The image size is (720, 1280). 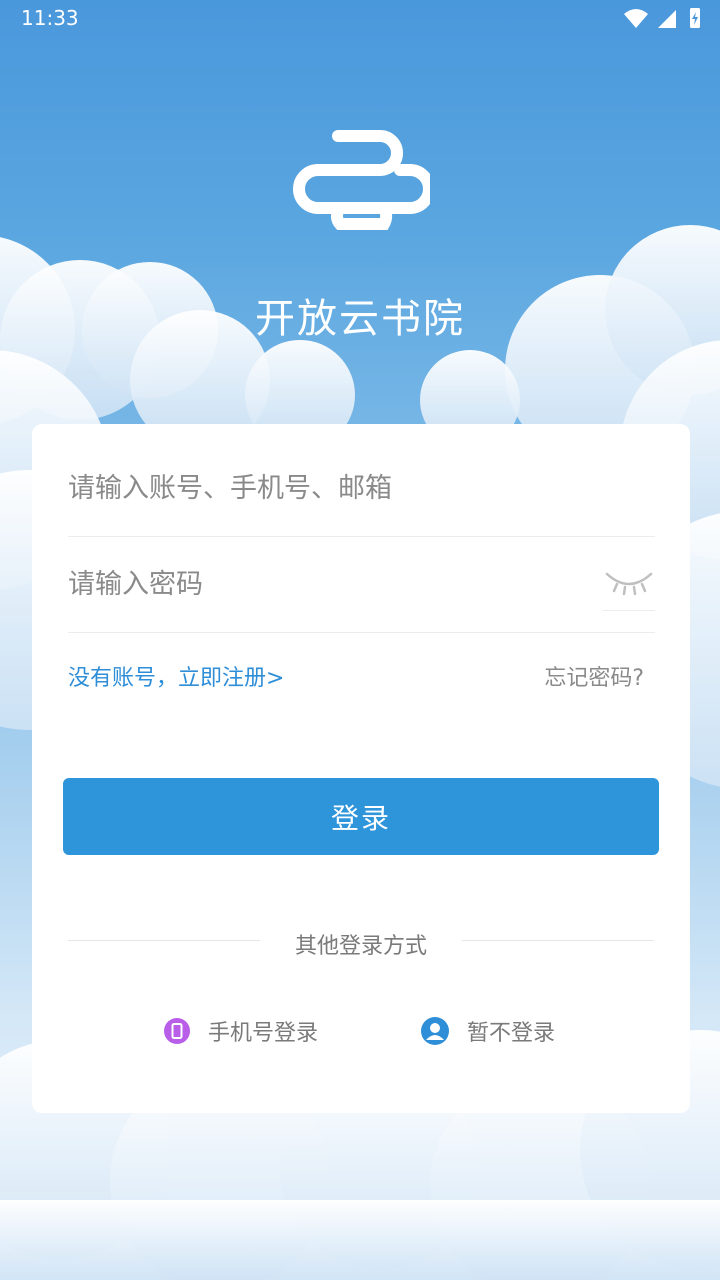 I want to click on guest-login-label: 暂不登录, so click(x=511, y=1033).